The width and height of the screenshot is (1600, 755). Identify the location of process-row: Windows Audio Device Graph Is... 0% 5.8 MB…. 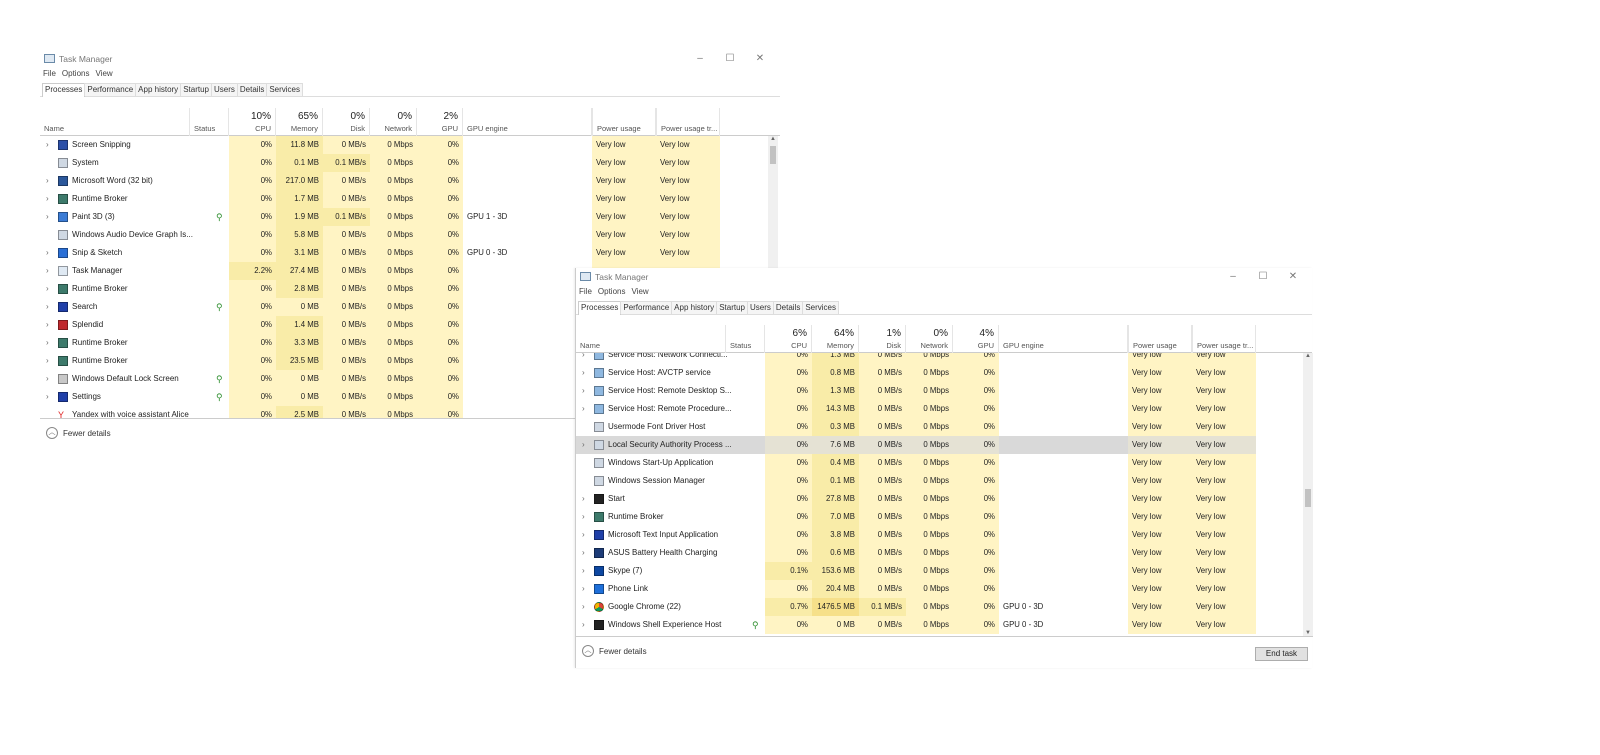
(380, 235).